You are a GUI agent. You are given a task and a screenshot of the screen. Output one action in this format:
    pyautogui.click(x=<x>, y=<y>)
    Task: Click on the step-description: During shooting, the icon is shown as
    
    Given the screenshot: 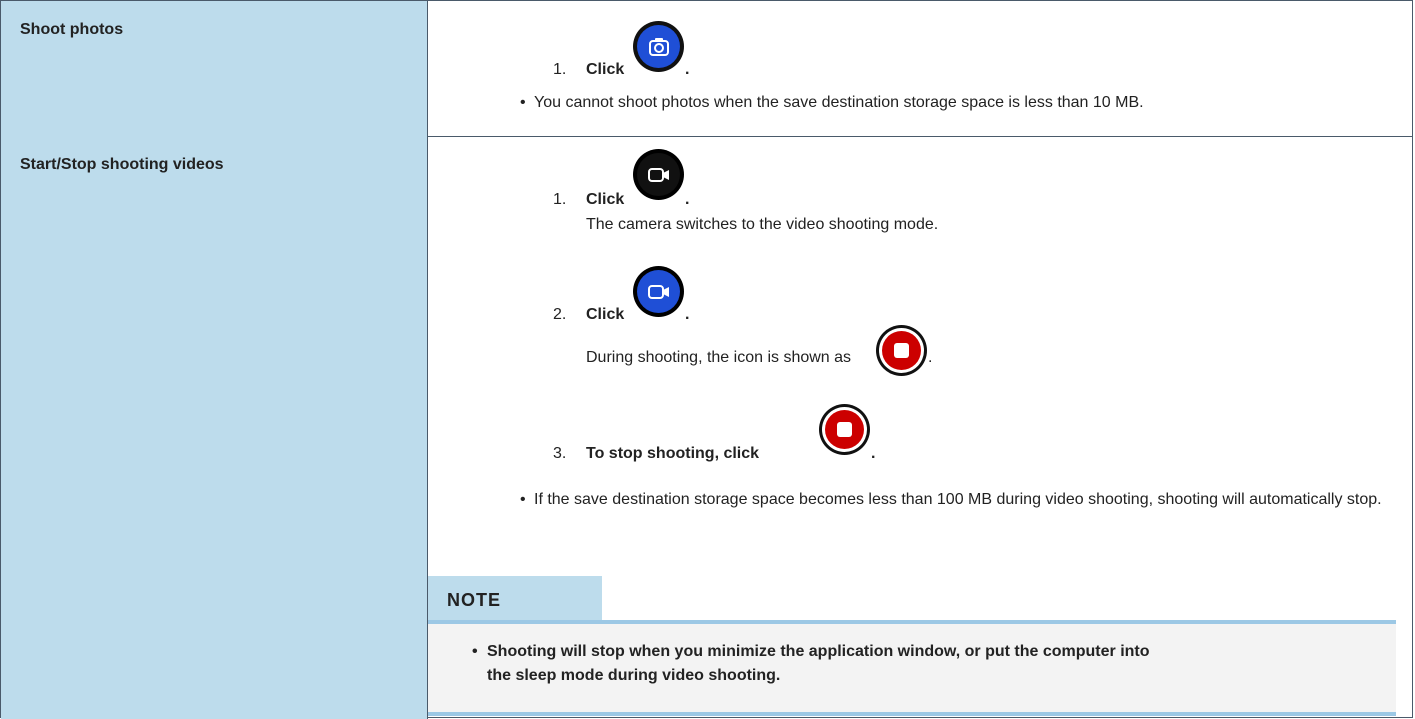 What is the action you would take?
    pyautogui.click(x=718, y=358)
    